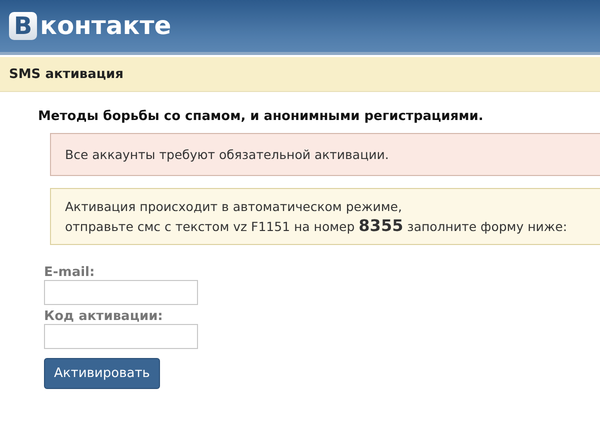  Describe the element at coordinates (325, 154) in the screenshot. I see `error-notice: Все аккаунты требуют обязательной активации.` at that location.